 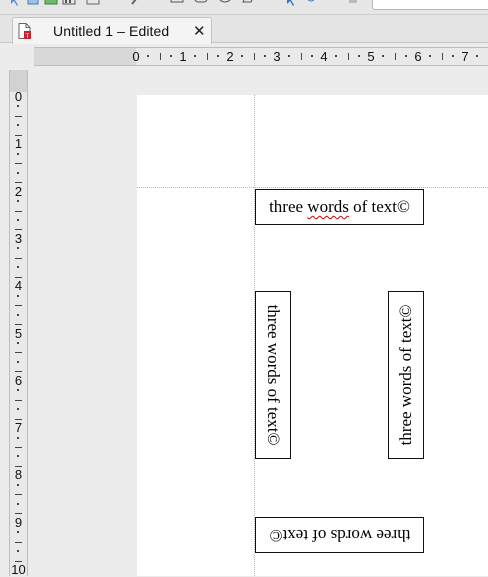 I want to click on horizontal-ruler: 0 1 2 3 4 5 6 7, so click(x=261, y=56).